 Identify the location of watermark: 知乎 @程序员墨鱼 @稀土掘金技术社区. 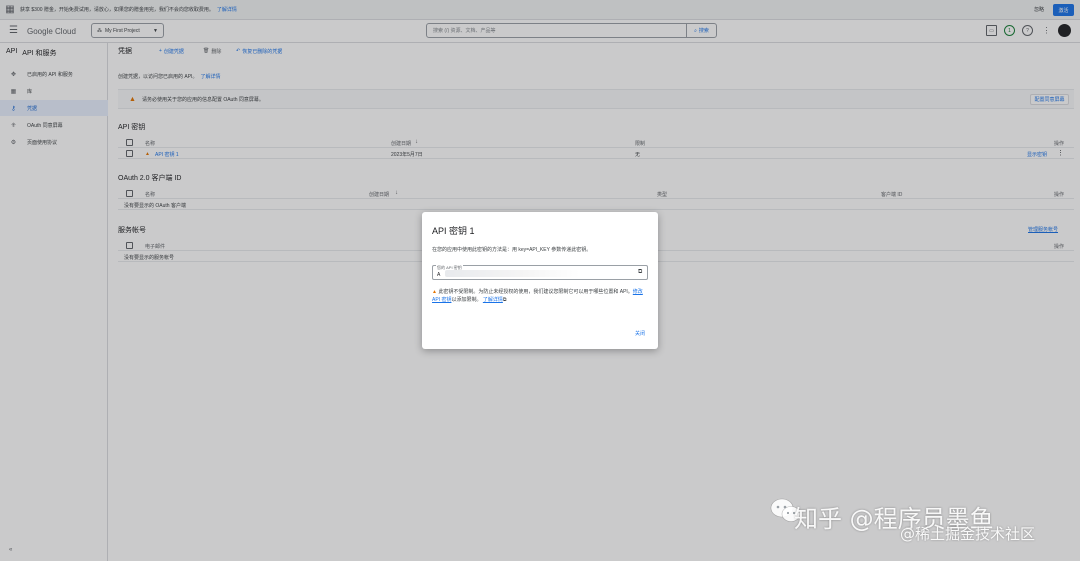
(920, 525).